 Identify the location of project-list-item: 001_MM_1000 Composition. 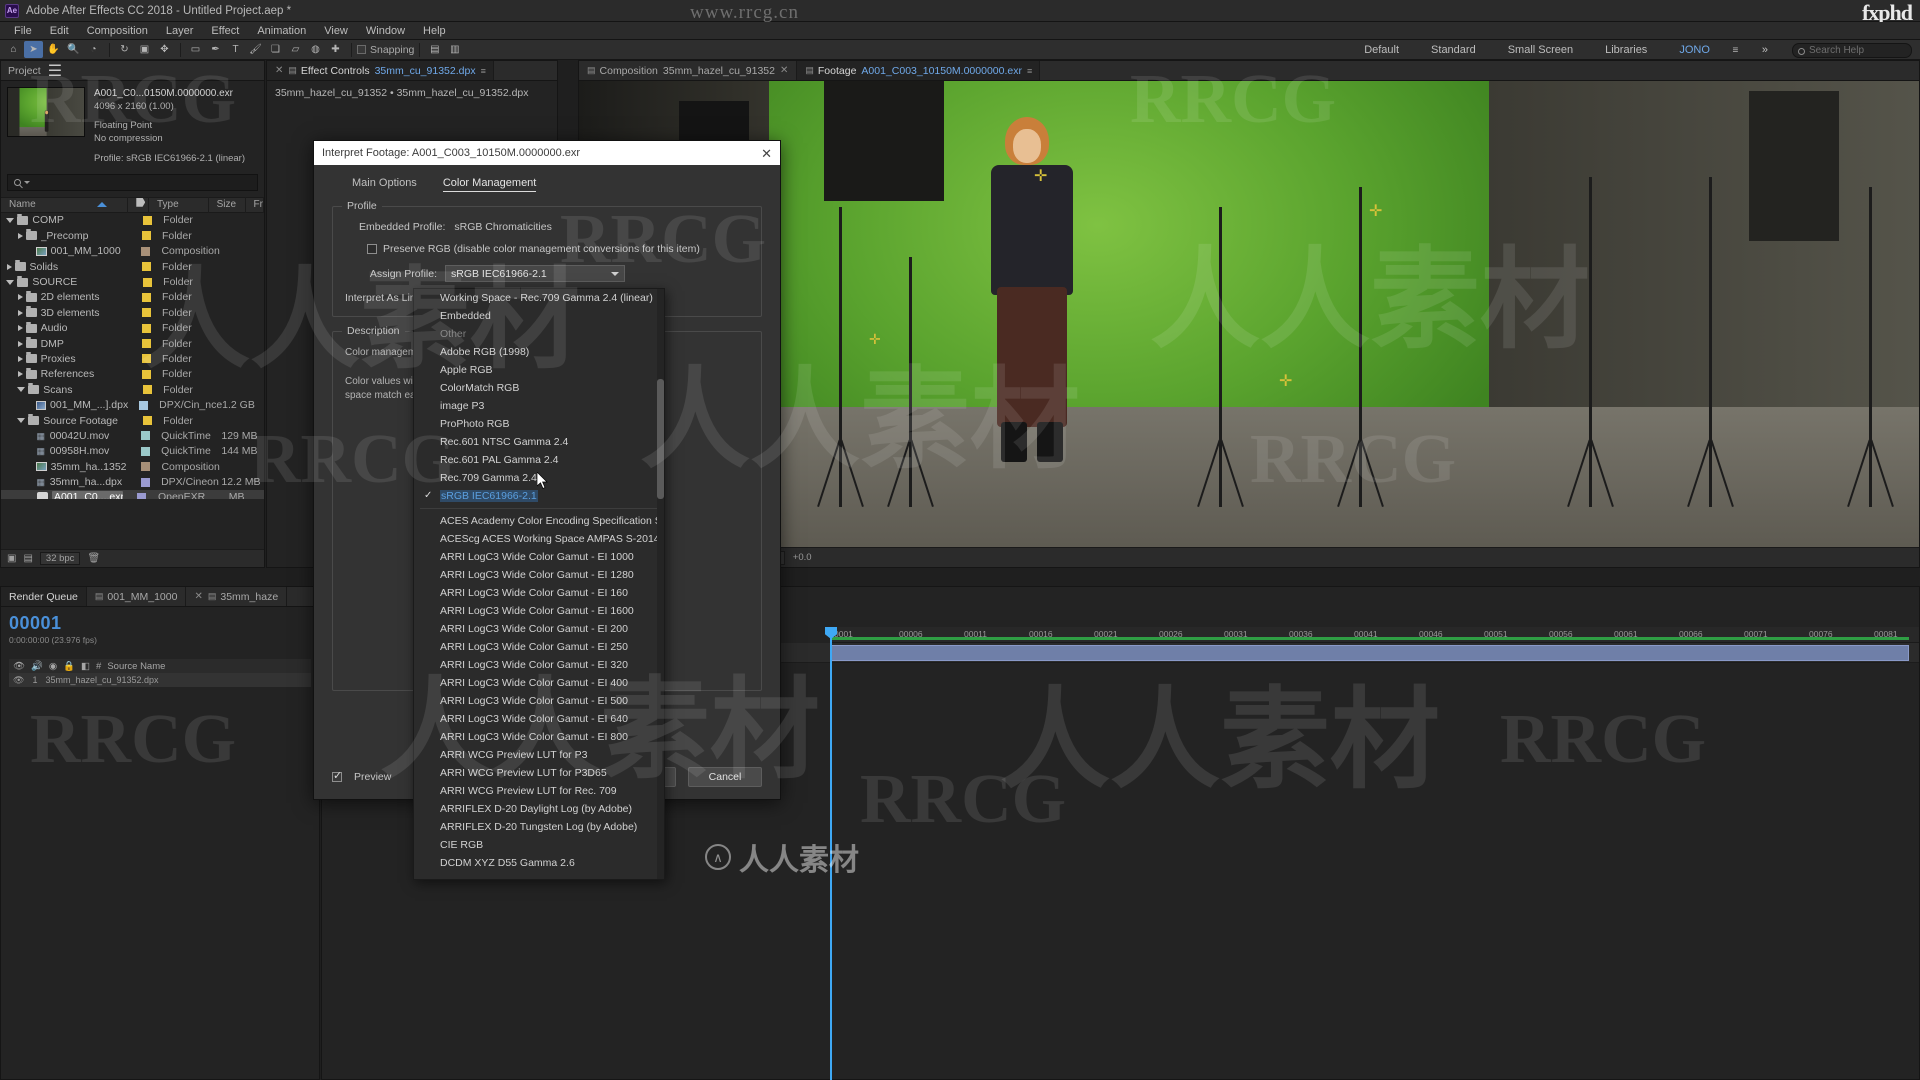
(132, 251).